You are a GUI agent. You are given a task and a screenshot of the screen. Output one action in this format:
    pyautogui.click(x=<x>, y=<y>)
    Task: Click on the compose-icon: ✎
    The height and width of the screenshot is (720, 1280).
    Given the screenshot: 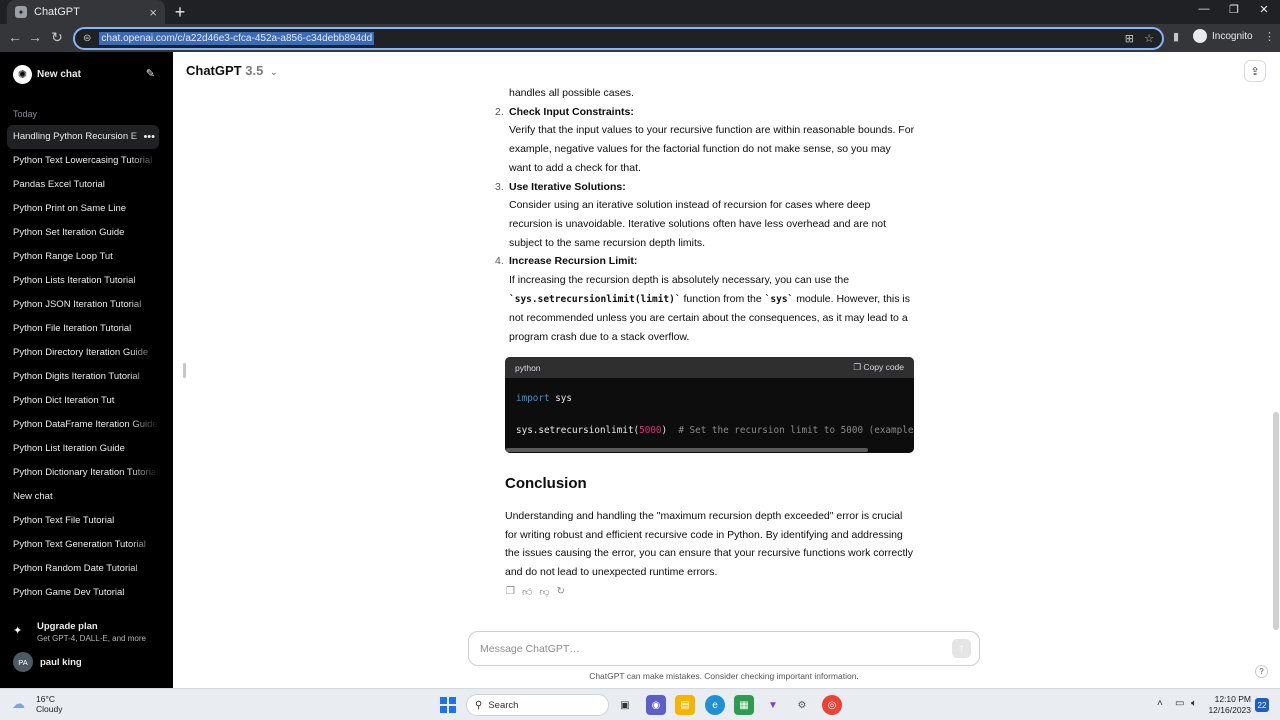 What is the action you would take?
    pyautogui.click(x=150, y=73)
    